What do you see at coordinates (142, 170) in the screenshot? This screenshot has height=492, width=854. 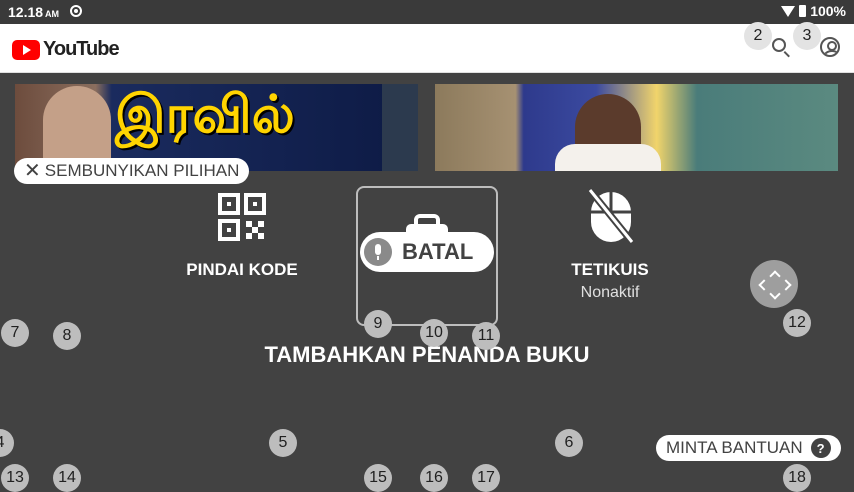 I see `hide-options-label: SEMBUNYIKAN PILIHAN` at bounding box center [142, 170].